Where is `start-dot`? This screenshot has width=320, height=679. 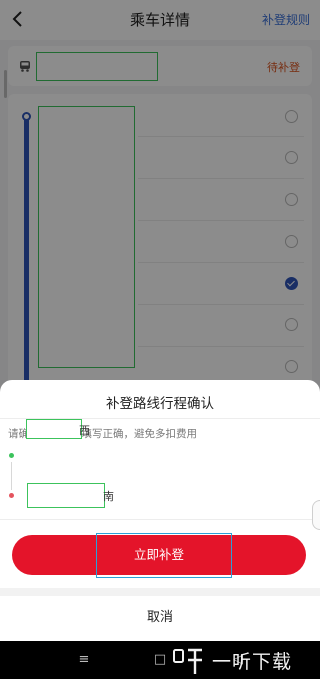 start-dot is located at coordinates (11, 455).